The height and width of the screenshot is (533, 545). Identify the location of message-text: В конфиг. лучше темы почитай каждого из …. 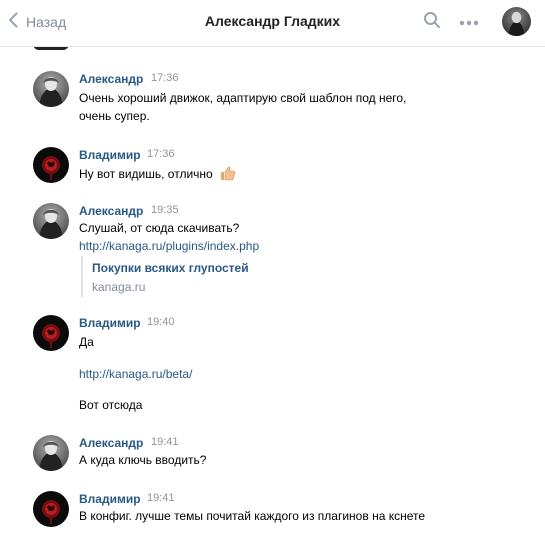
(252, 516).